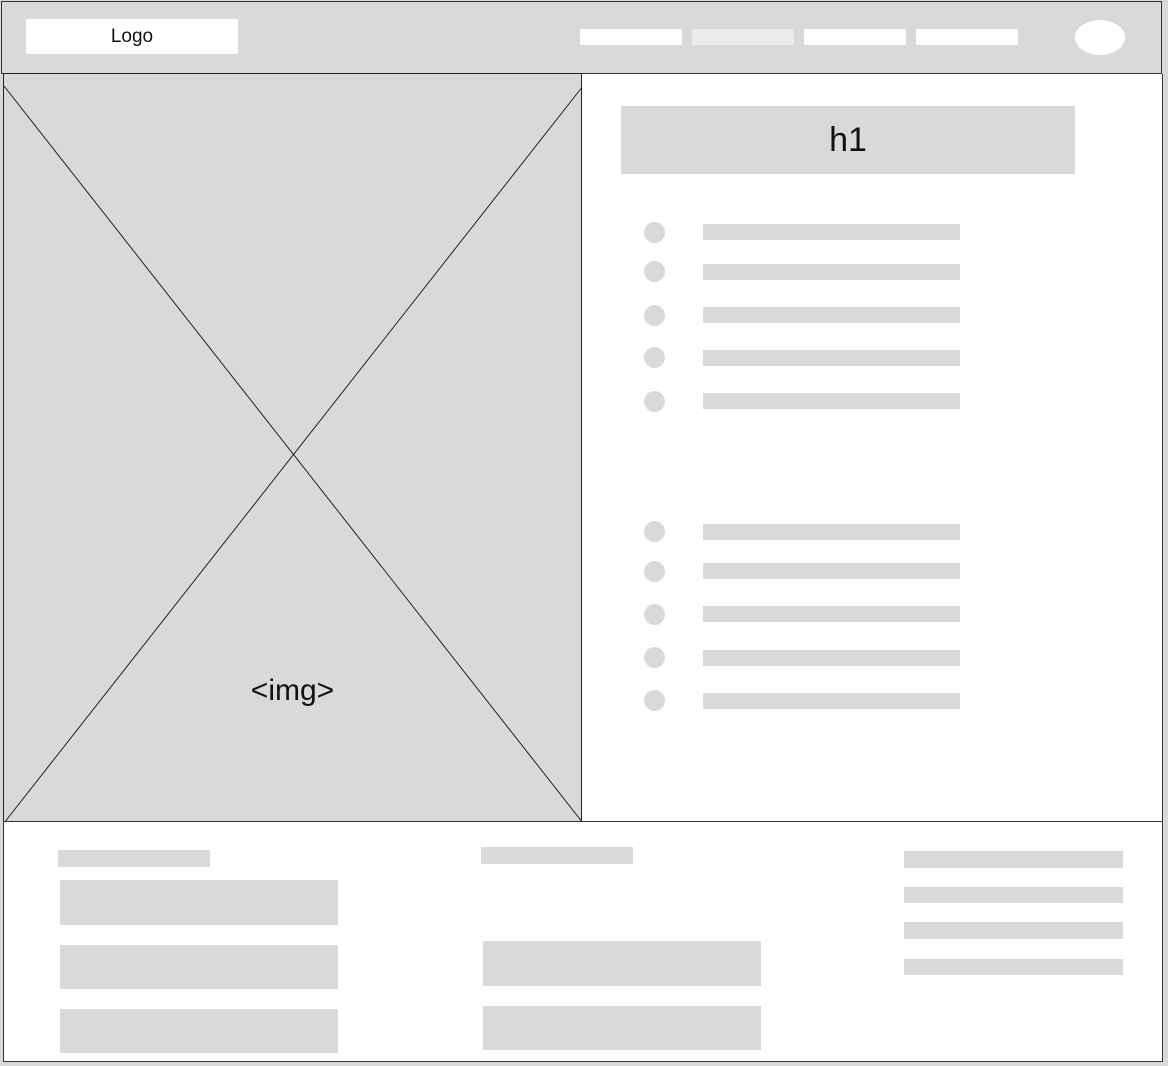 The width and height of the screenshot is (1168, 1066). What do you see at coordinates (132, 36) in the screenshot?
I see `logo: Logo` at bounding box center [132, 36].